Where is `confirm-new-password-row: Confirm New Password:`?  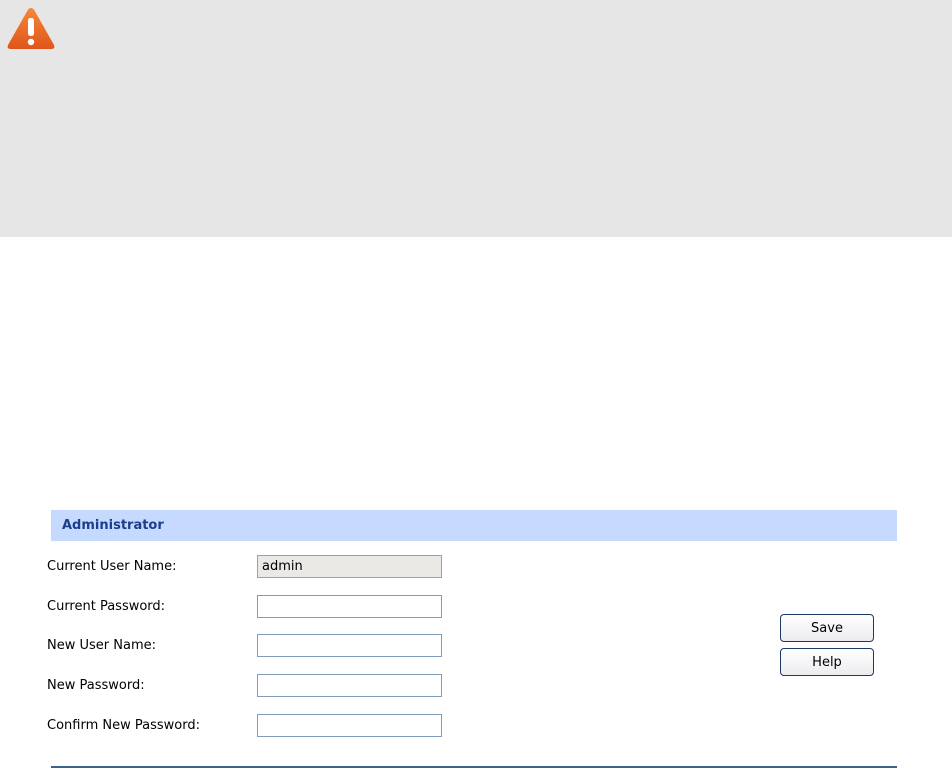
confirm-new-password-row: Confirm New Password: is located at coordinates (244, 725).